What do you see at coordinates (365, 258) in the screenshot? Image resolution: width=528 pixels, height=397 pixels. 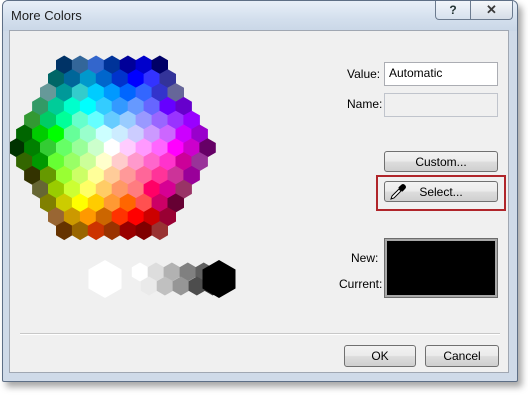 I see `new-color-label: New:` at bounding box center [365, 258].